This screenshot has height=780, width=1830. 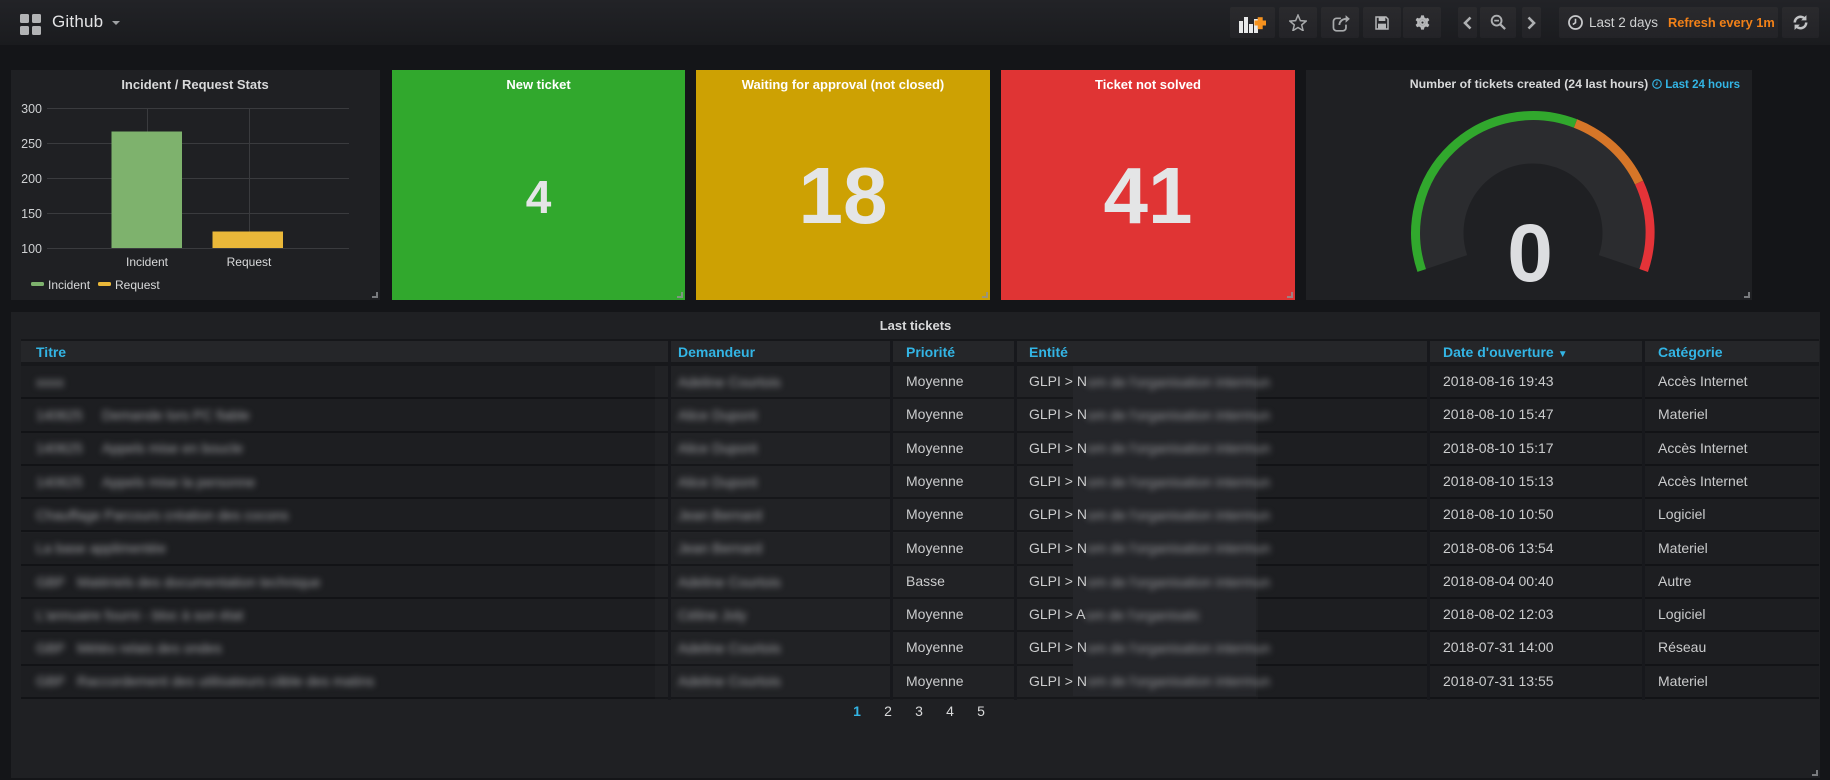 I want to click on svg-text: 250, so click(x=31, y=144).